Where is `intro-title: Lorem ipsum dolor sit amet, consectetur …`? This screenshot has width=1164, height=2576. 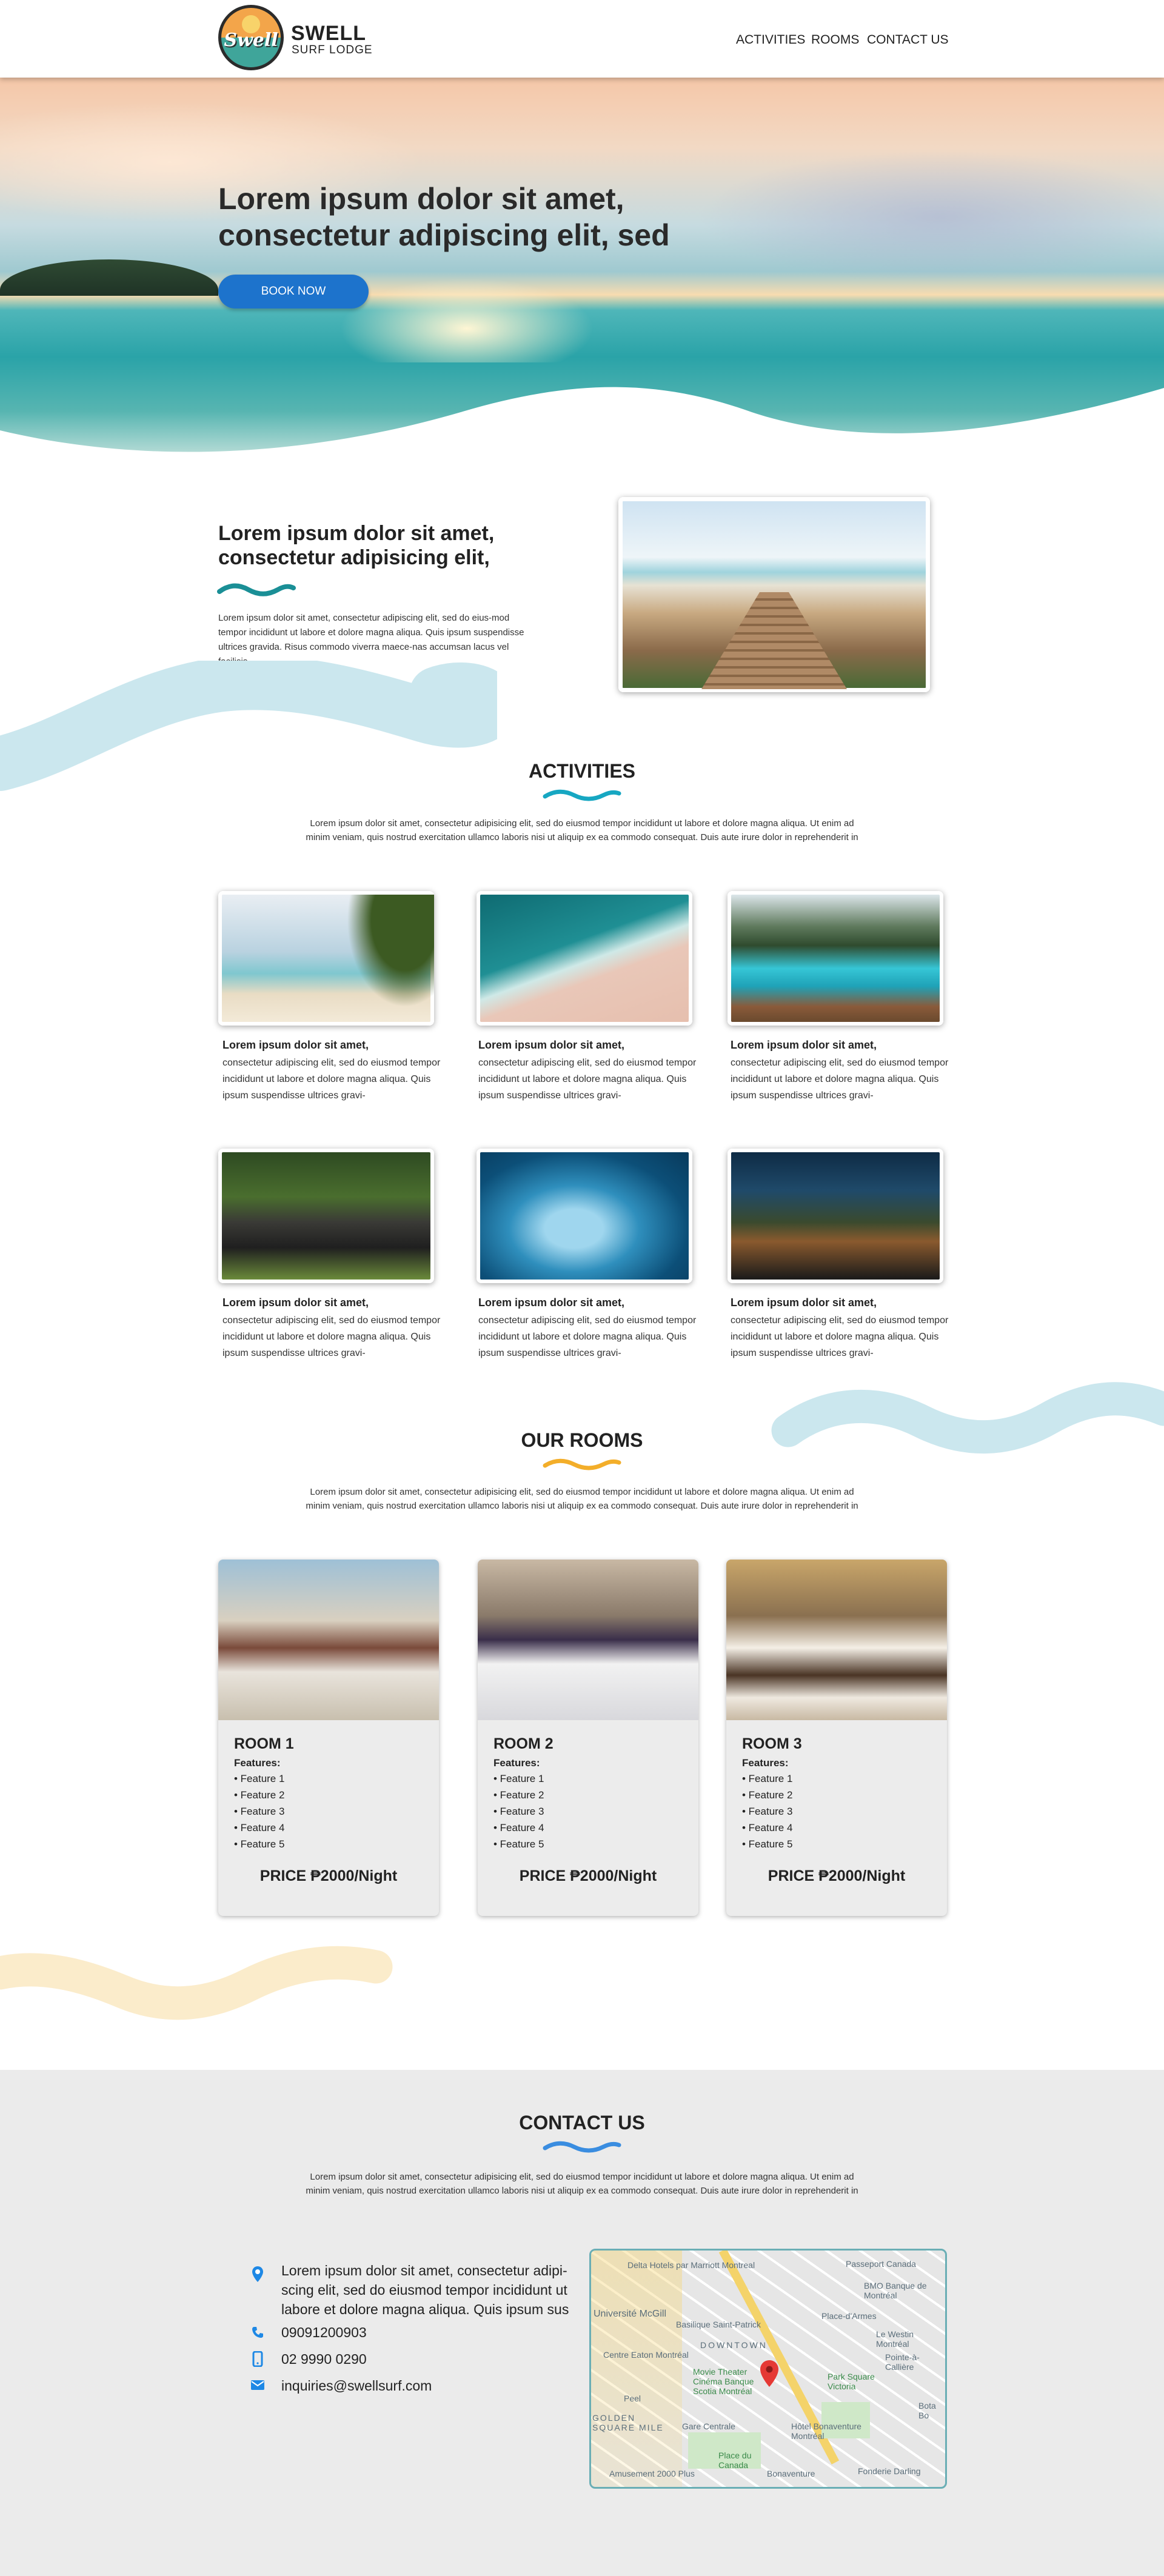 intro-title: Lorem ipsum dolor sit amet, consectetur … is located at coordinates (388, 545).